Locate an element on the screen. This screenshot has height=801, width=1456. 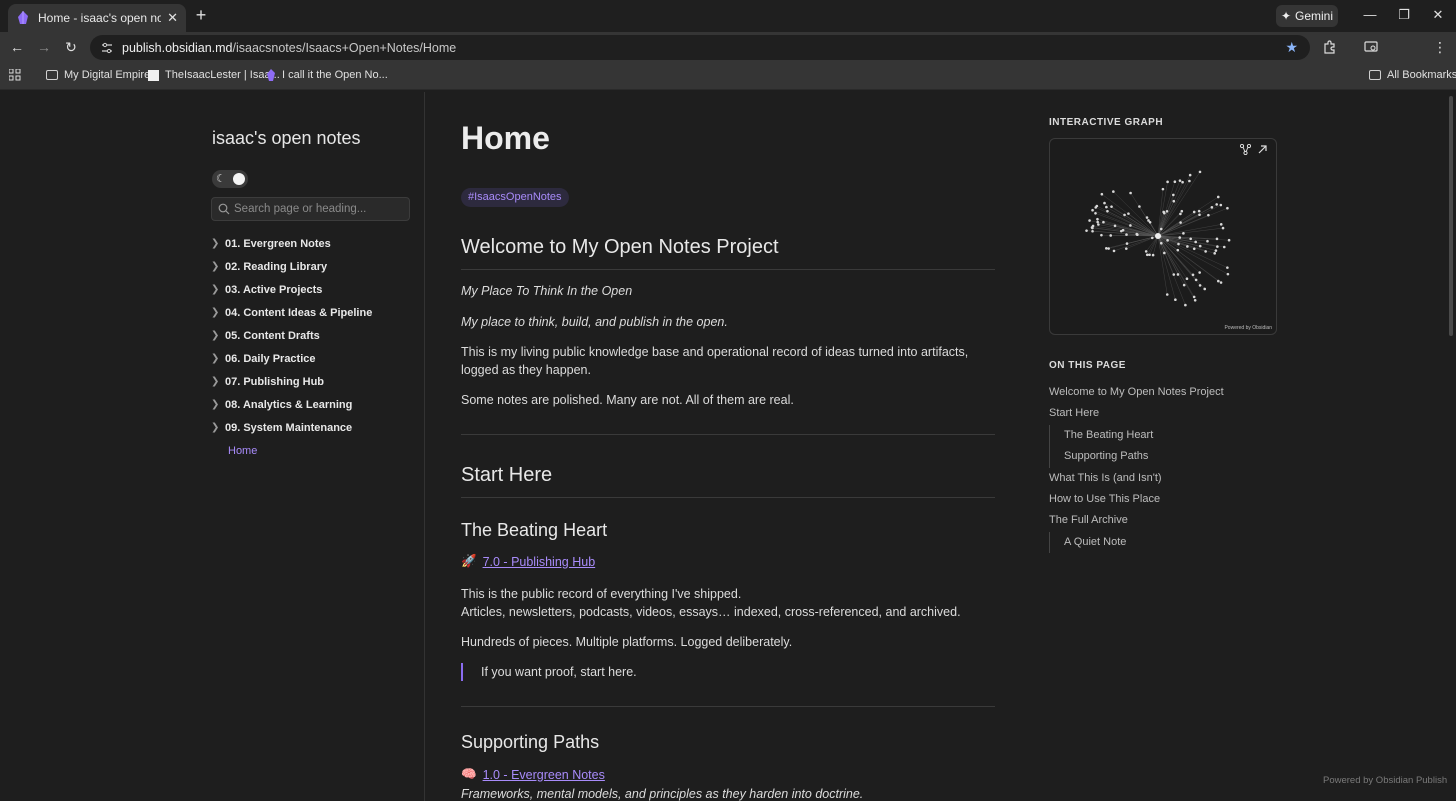
theme-toggle: ☾ is located at coordinates (230, 179).